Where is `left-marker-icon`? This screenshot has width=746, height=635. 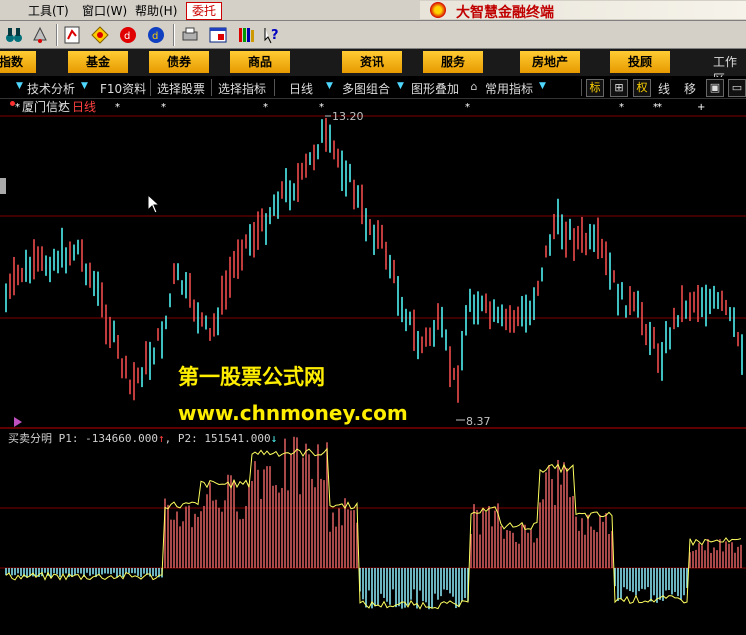
left-marker-icon is located at coordinates (18, 422).